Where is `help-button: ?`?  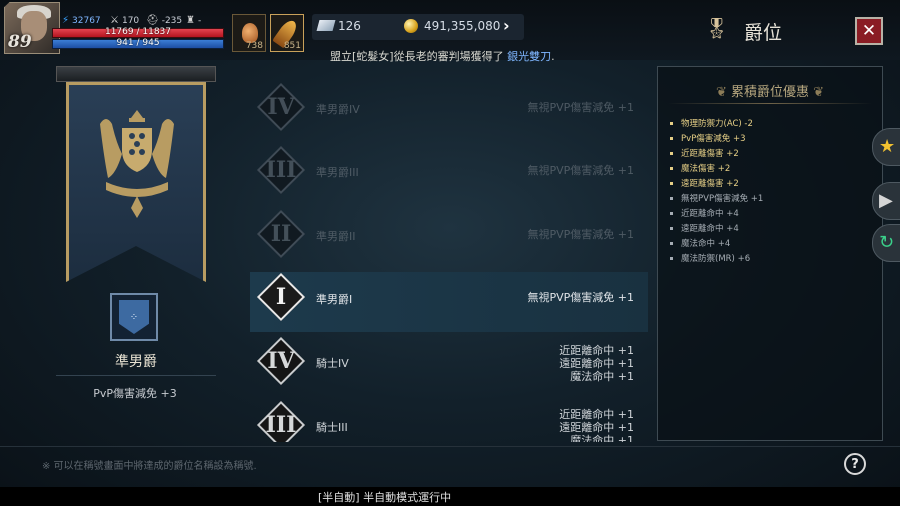 help-button: ? is located at coordinates (855, 464).